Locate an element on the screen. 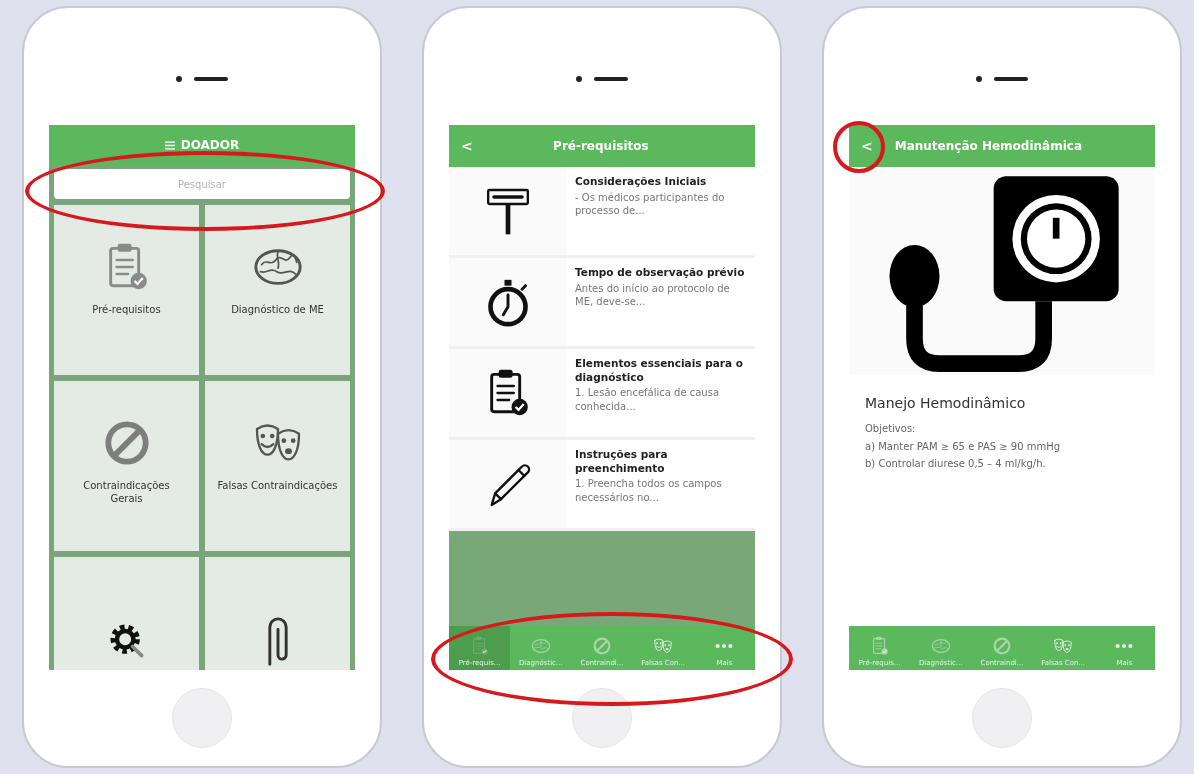 The image size is (1194, 774). content-title: Manejo Hemodinâmico is located at coordinates (946, 403).